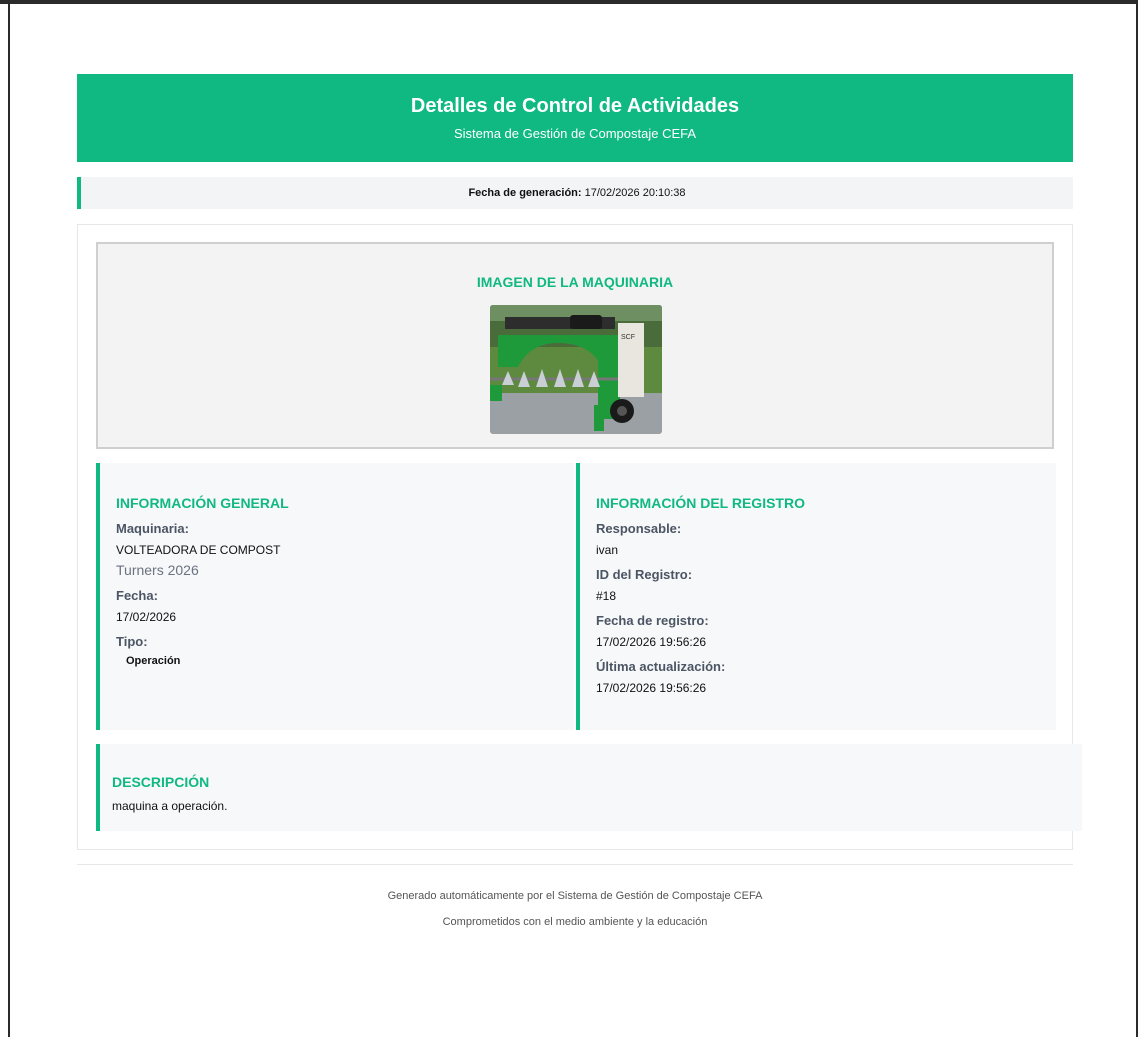 This screenshot has width=1138, height=1037. What do you see at coordinates (198, 550) in the screenshot?
I see `machine-value: VOLTEADORA DE COMPOST` at bounding box center [198, 550].